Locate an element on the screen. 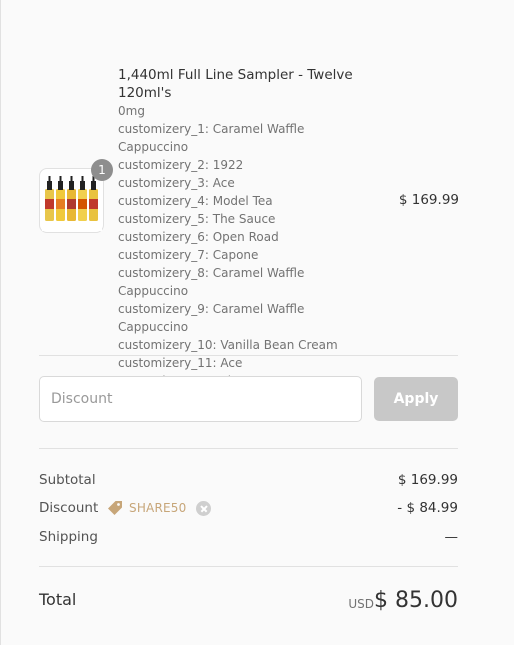 The image size is (514, 645). total-currency: USD is located at coordinates (361, 604).